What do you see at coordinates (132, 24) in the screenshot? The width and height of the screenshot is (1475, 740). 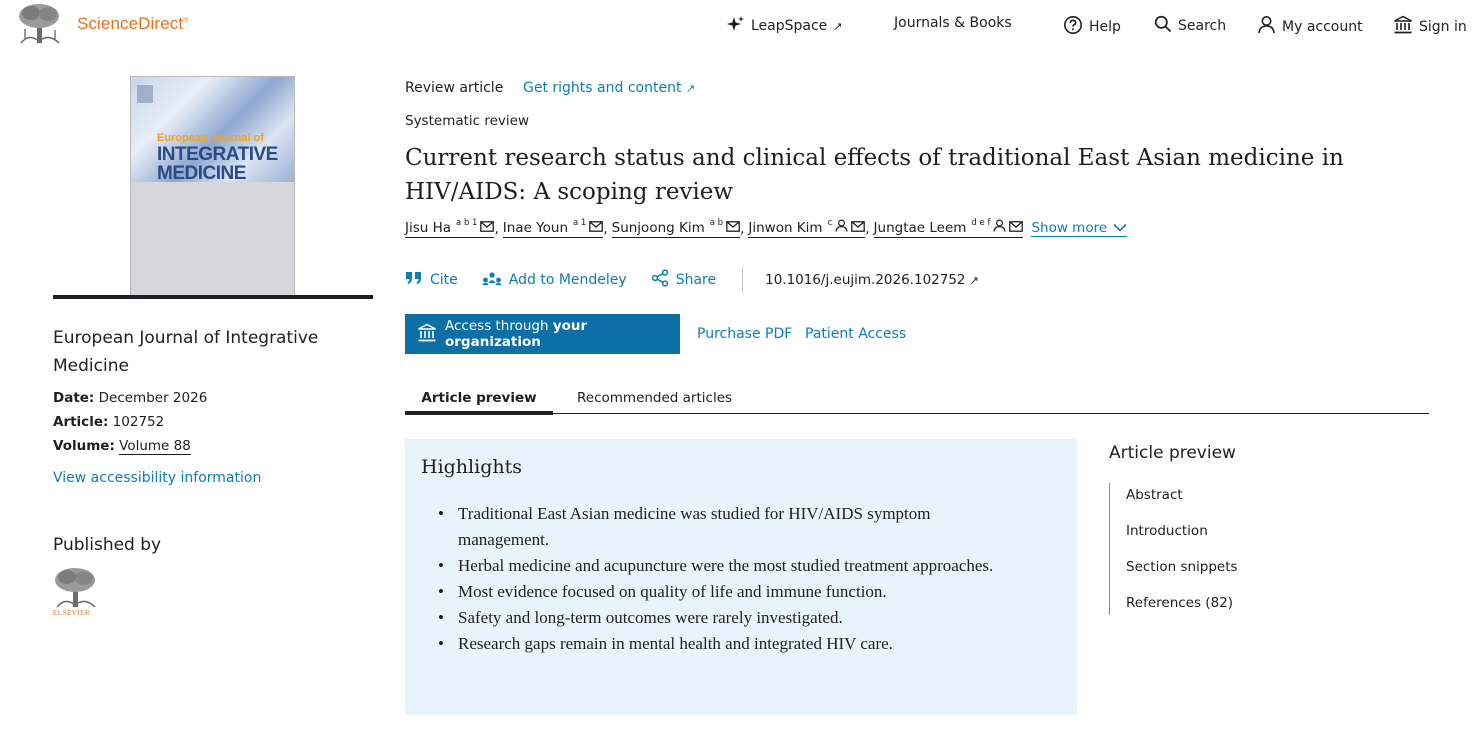 I see `sciencedirect-brand: ScienceDirect®` at bounding box center [132, 24].